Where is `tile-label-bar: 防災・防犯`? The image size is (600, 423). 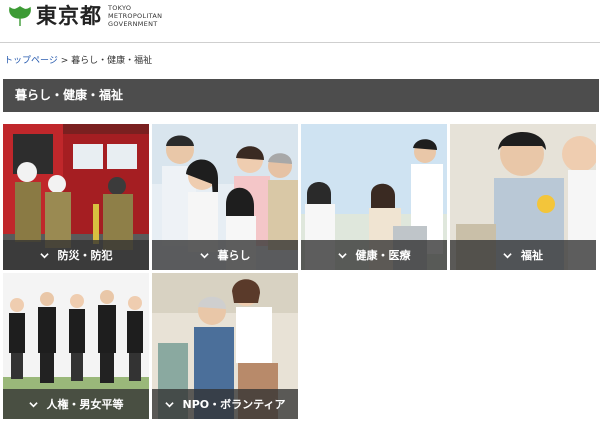
tile-label-bar: 防災・防犯 is located at coordinates (76, 255).